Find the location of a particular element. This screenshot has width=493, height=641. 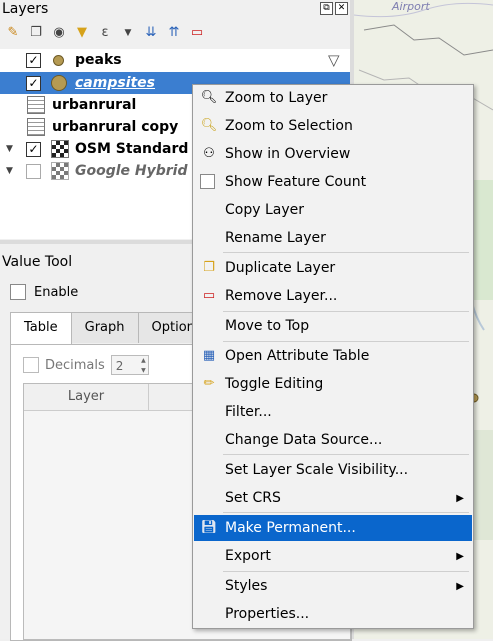

decimals-spinbox: 2 is located at coordinates (129, 365).